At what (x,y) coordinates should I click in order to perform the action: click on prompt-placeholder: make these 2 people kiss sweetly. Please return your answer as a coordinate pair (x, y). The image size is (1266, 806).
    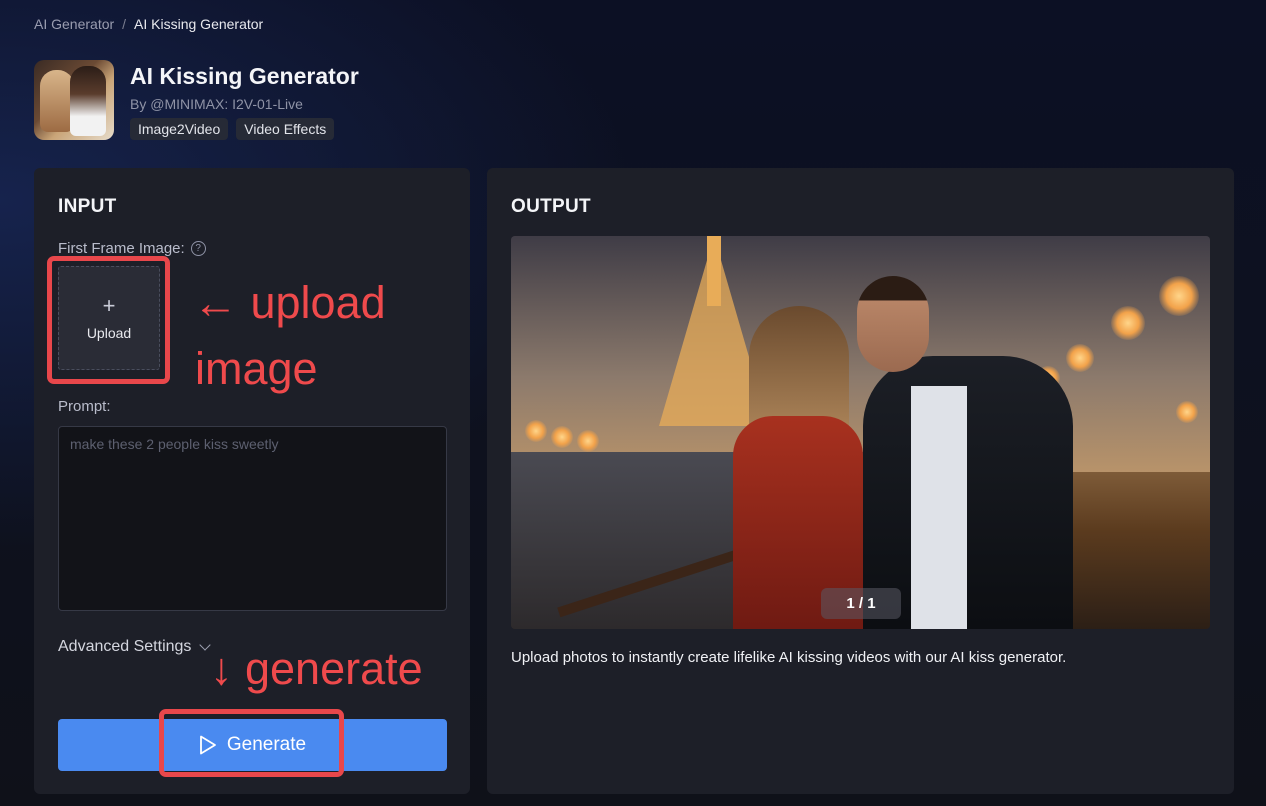
    Looking at the image, I should click on (174, 444).